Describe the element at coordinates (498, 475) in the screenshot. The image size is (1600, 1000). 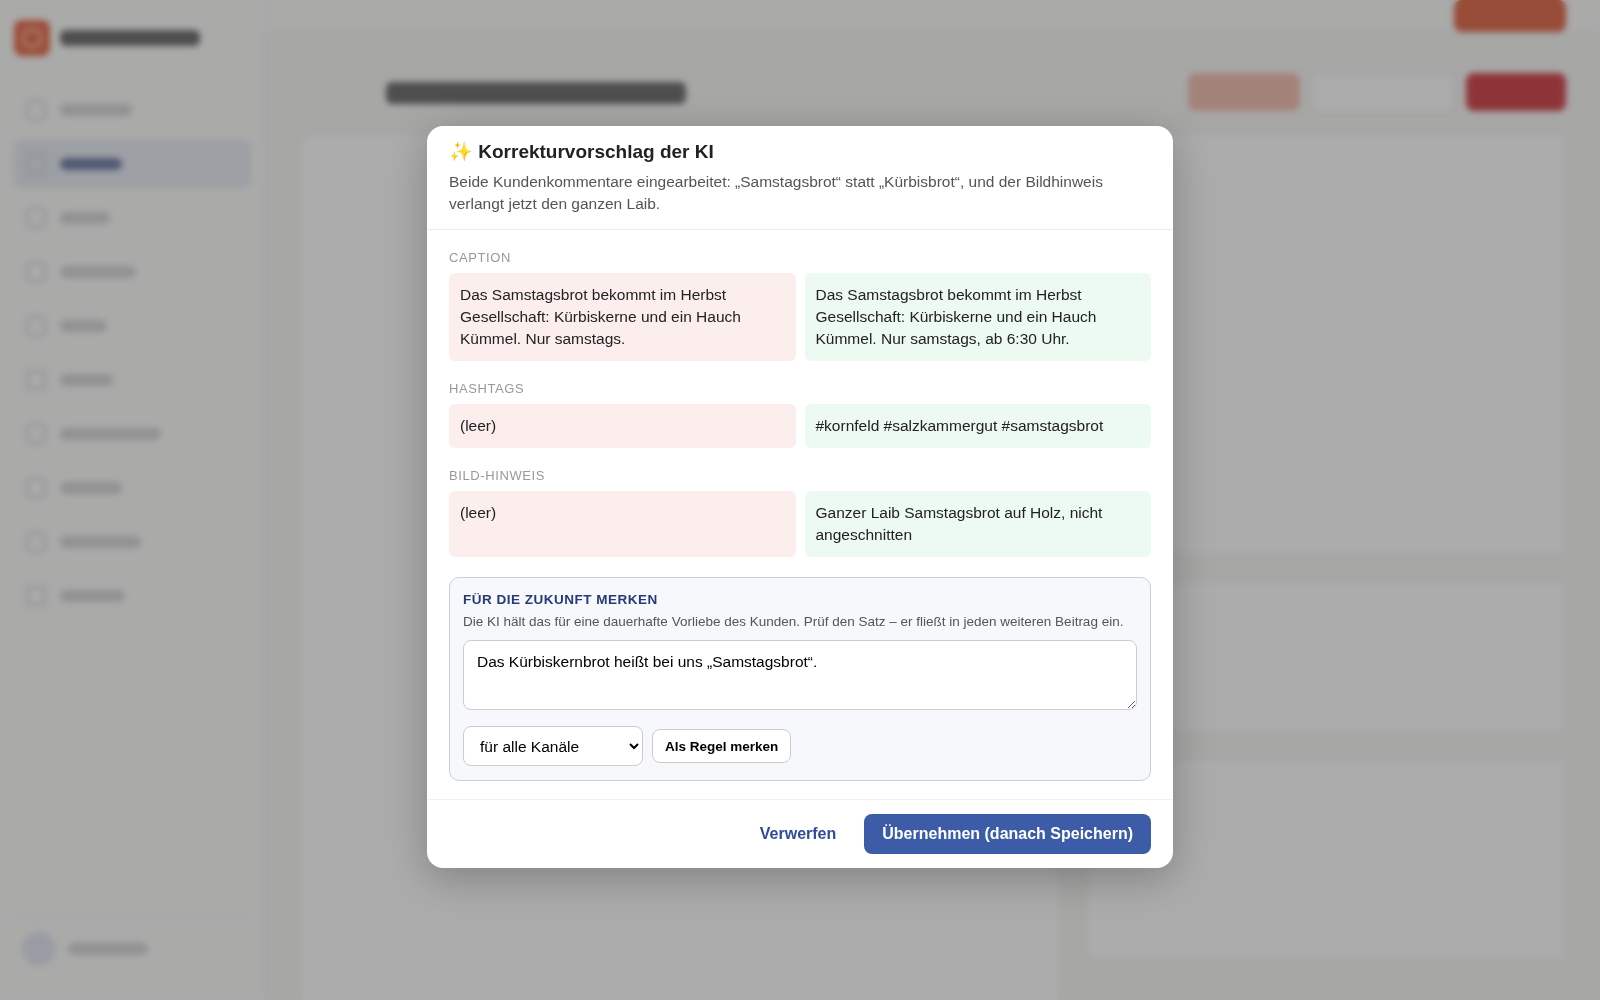
I see `section-label: BILD-HINWEIS` at that location.